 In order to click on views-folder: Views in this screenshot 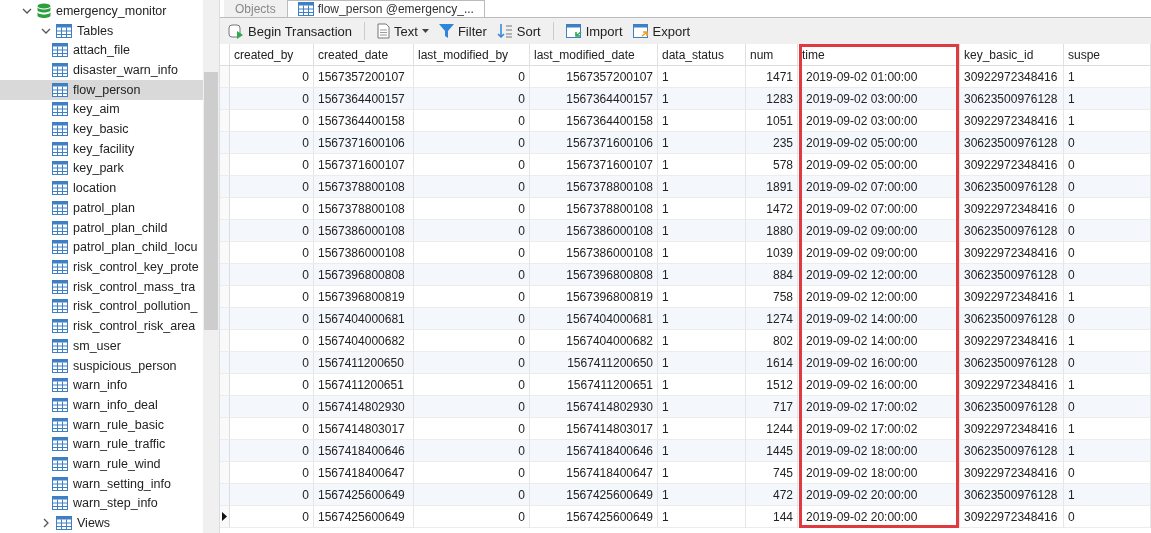, I will do `click(94, 523)`.